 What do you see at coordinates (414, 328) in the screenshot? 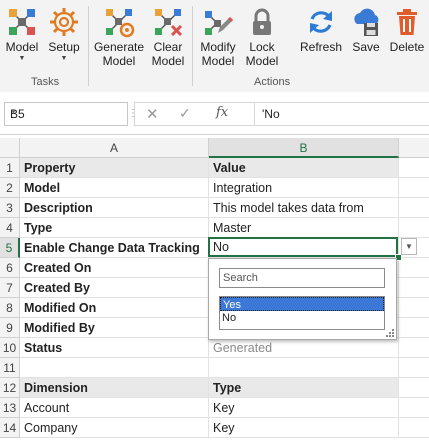
I see `cell-c9` at bounding box center [414, 328].